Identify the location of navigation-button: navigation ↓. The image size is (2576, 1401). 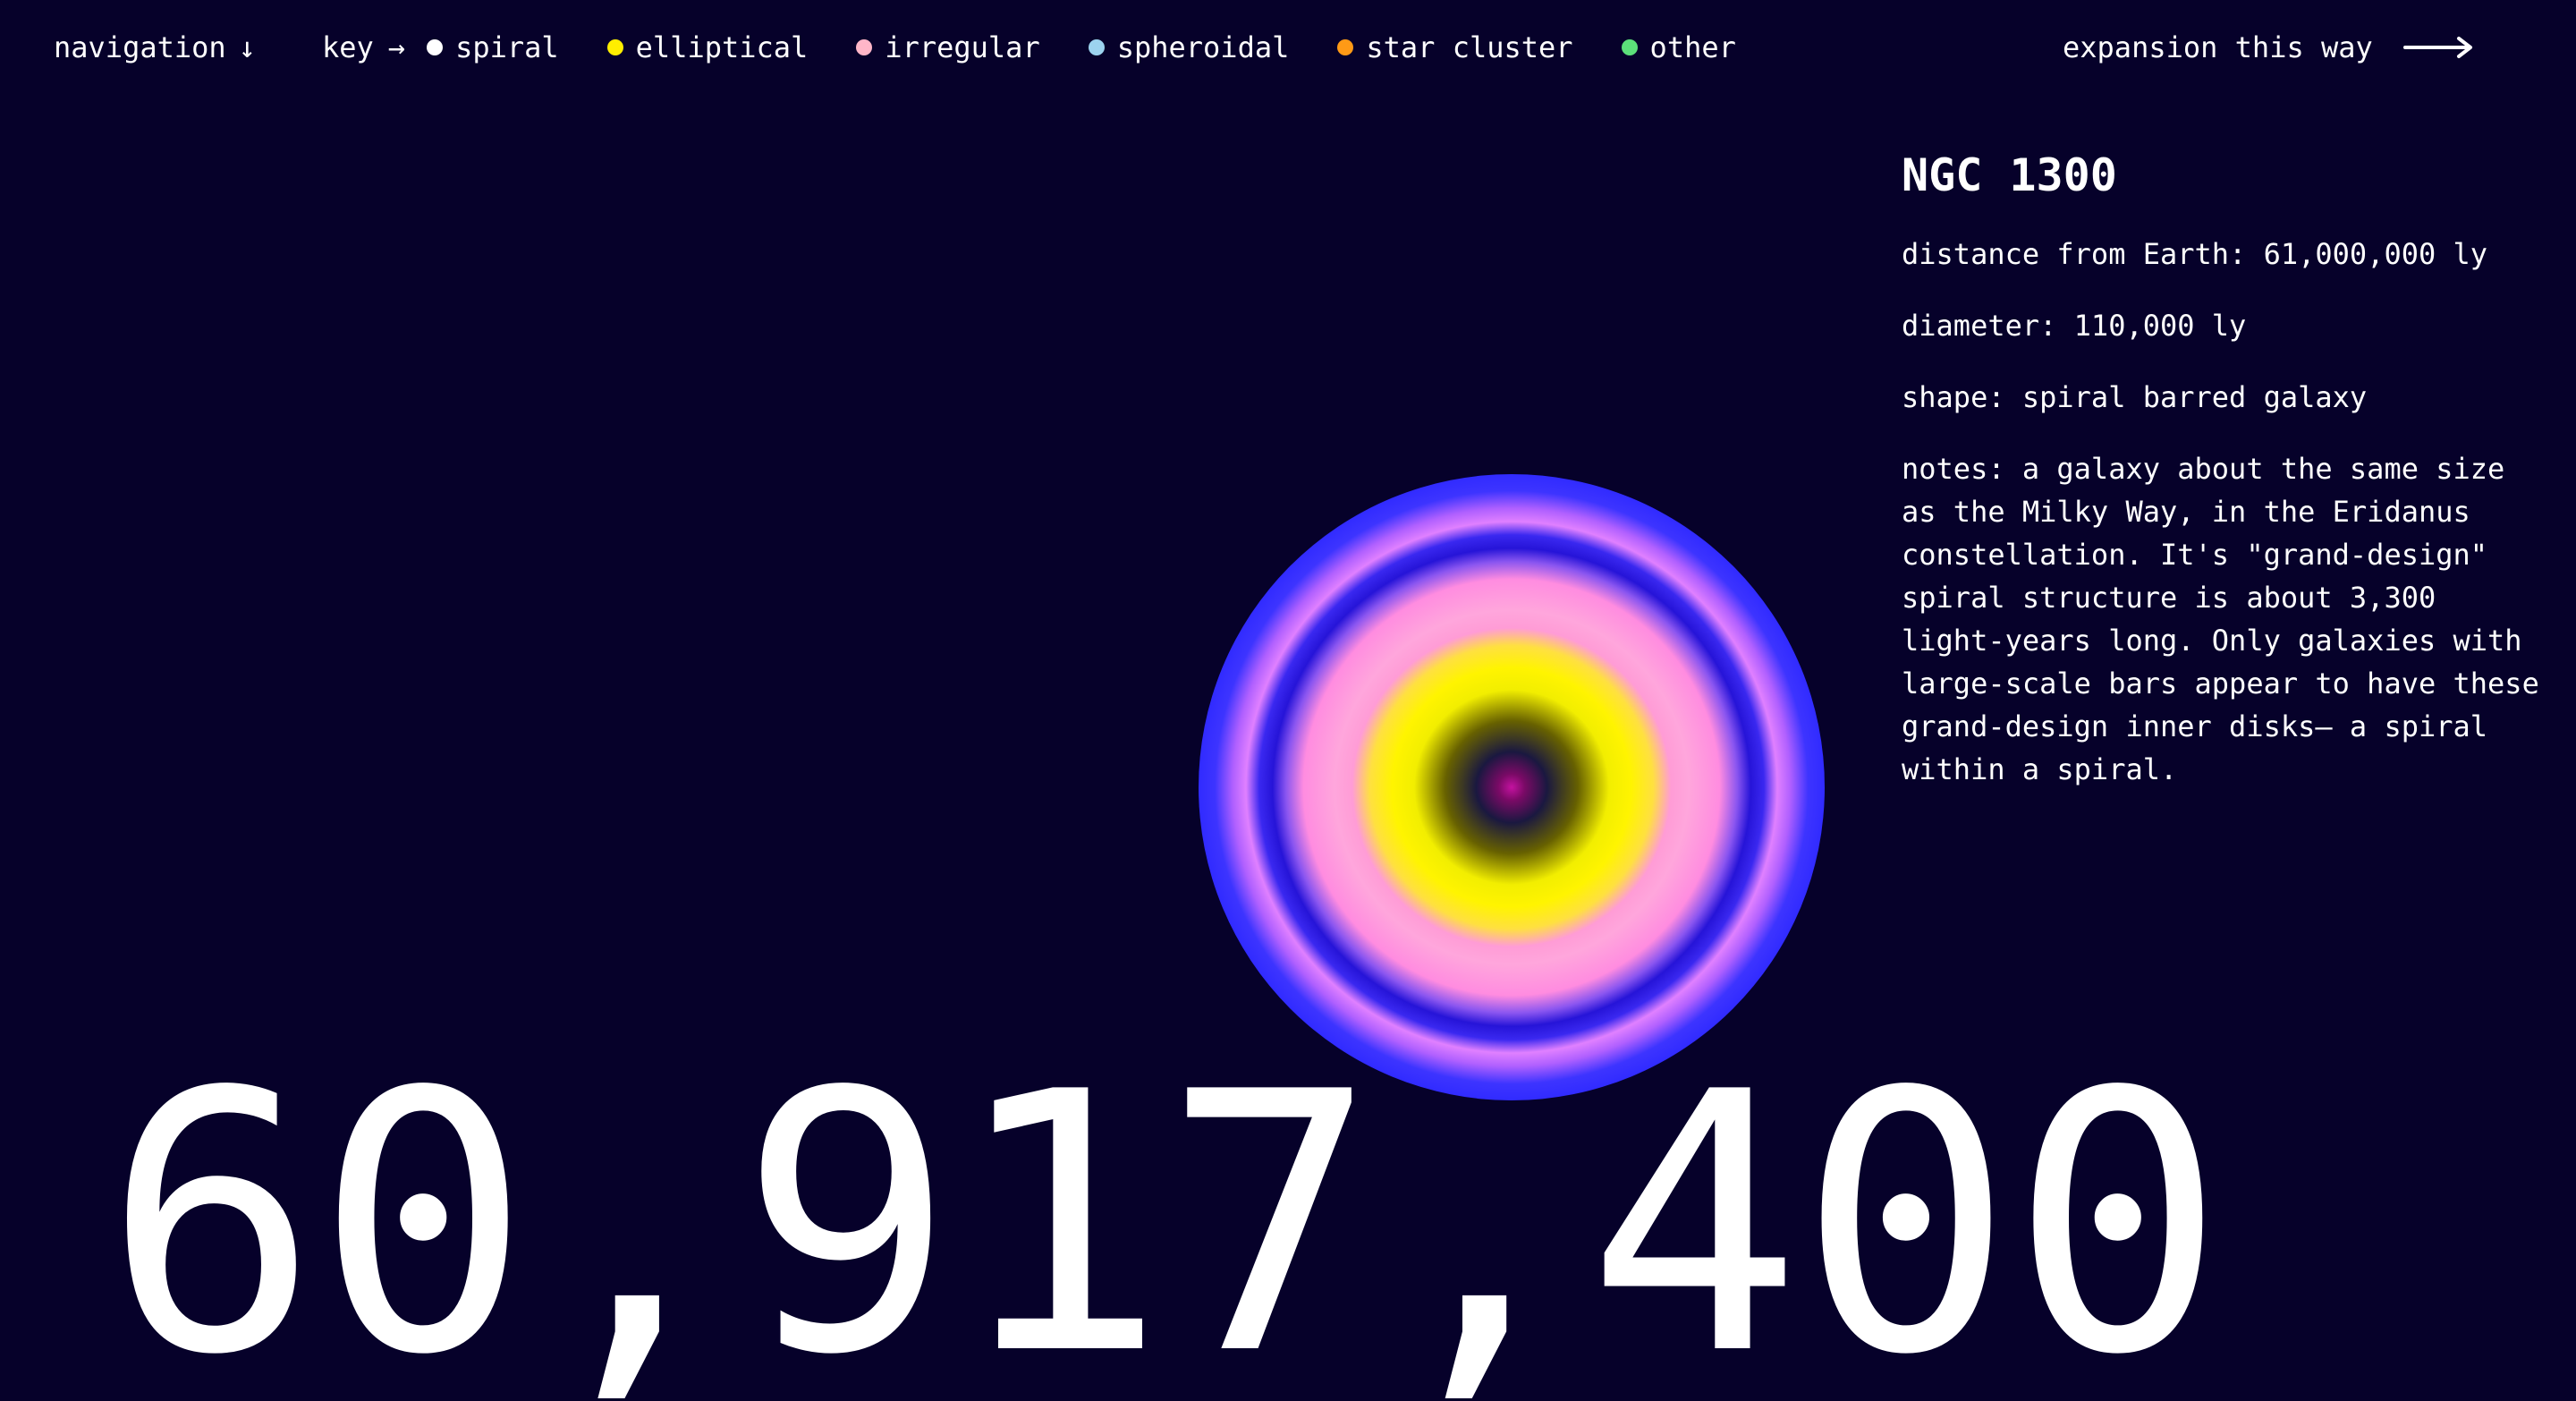
(155, 47).